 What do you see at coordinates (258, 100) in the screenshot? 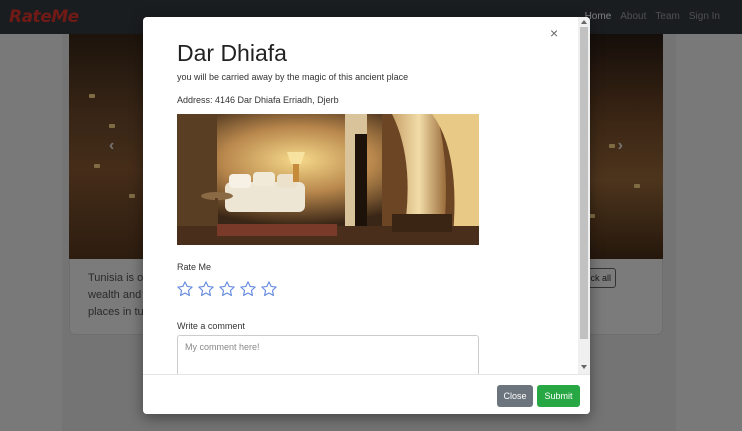
I see `place-address: Address: 4146 Dar Dhiafa Erriadh, Djerb` at bounding box center [258, 100].